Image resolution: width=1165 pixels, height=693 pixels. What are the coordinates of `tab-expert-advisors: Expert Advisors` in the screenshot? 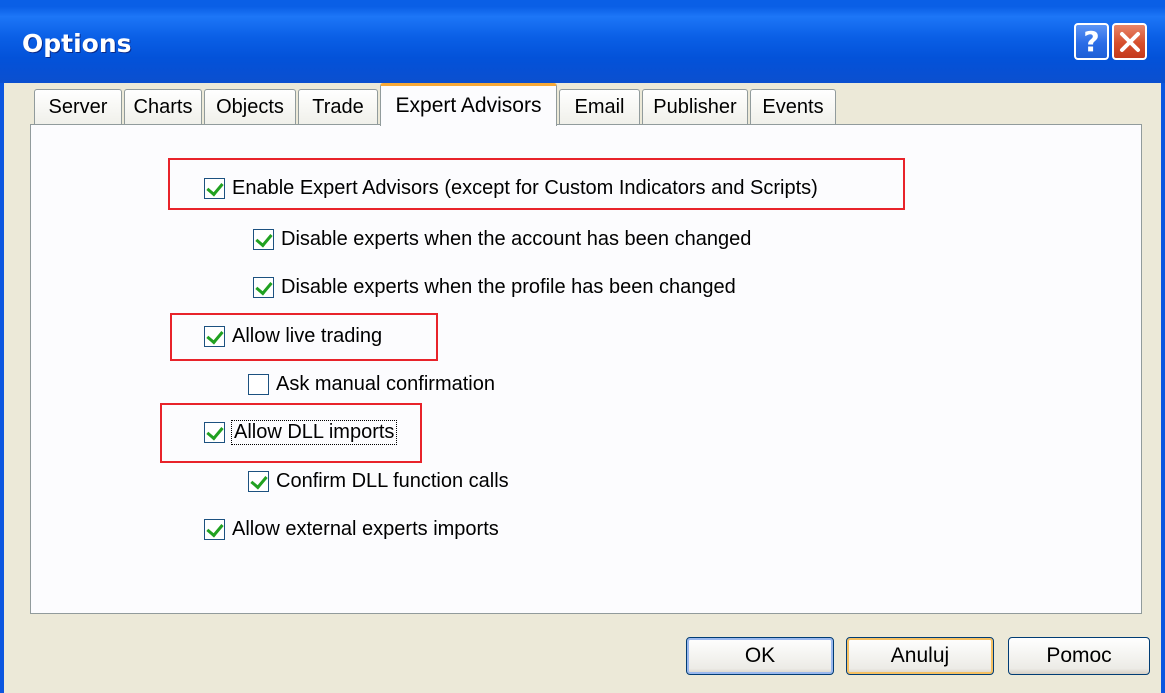 It's located at (468, 104).